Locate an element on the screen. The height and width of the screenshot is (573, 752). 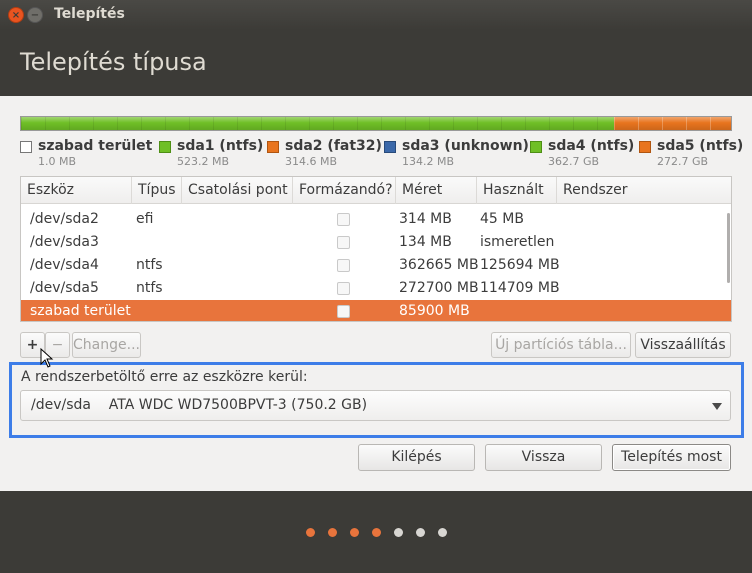
cell-device: /dev/sda2 is located at coordinates (64, 219).